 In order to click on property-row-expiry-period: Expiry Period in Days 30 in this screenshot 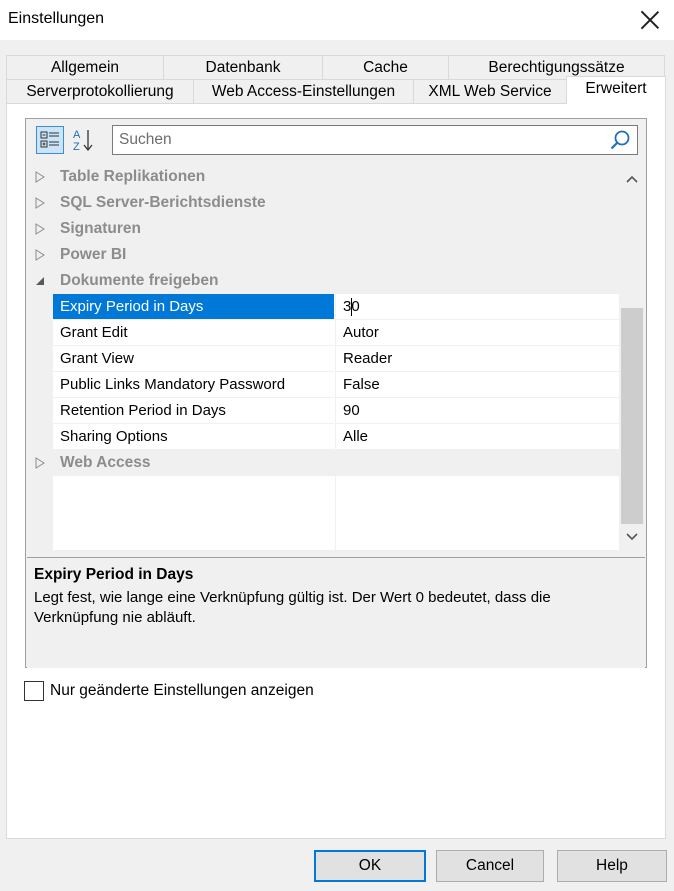, I will do `click(323, 307)`.